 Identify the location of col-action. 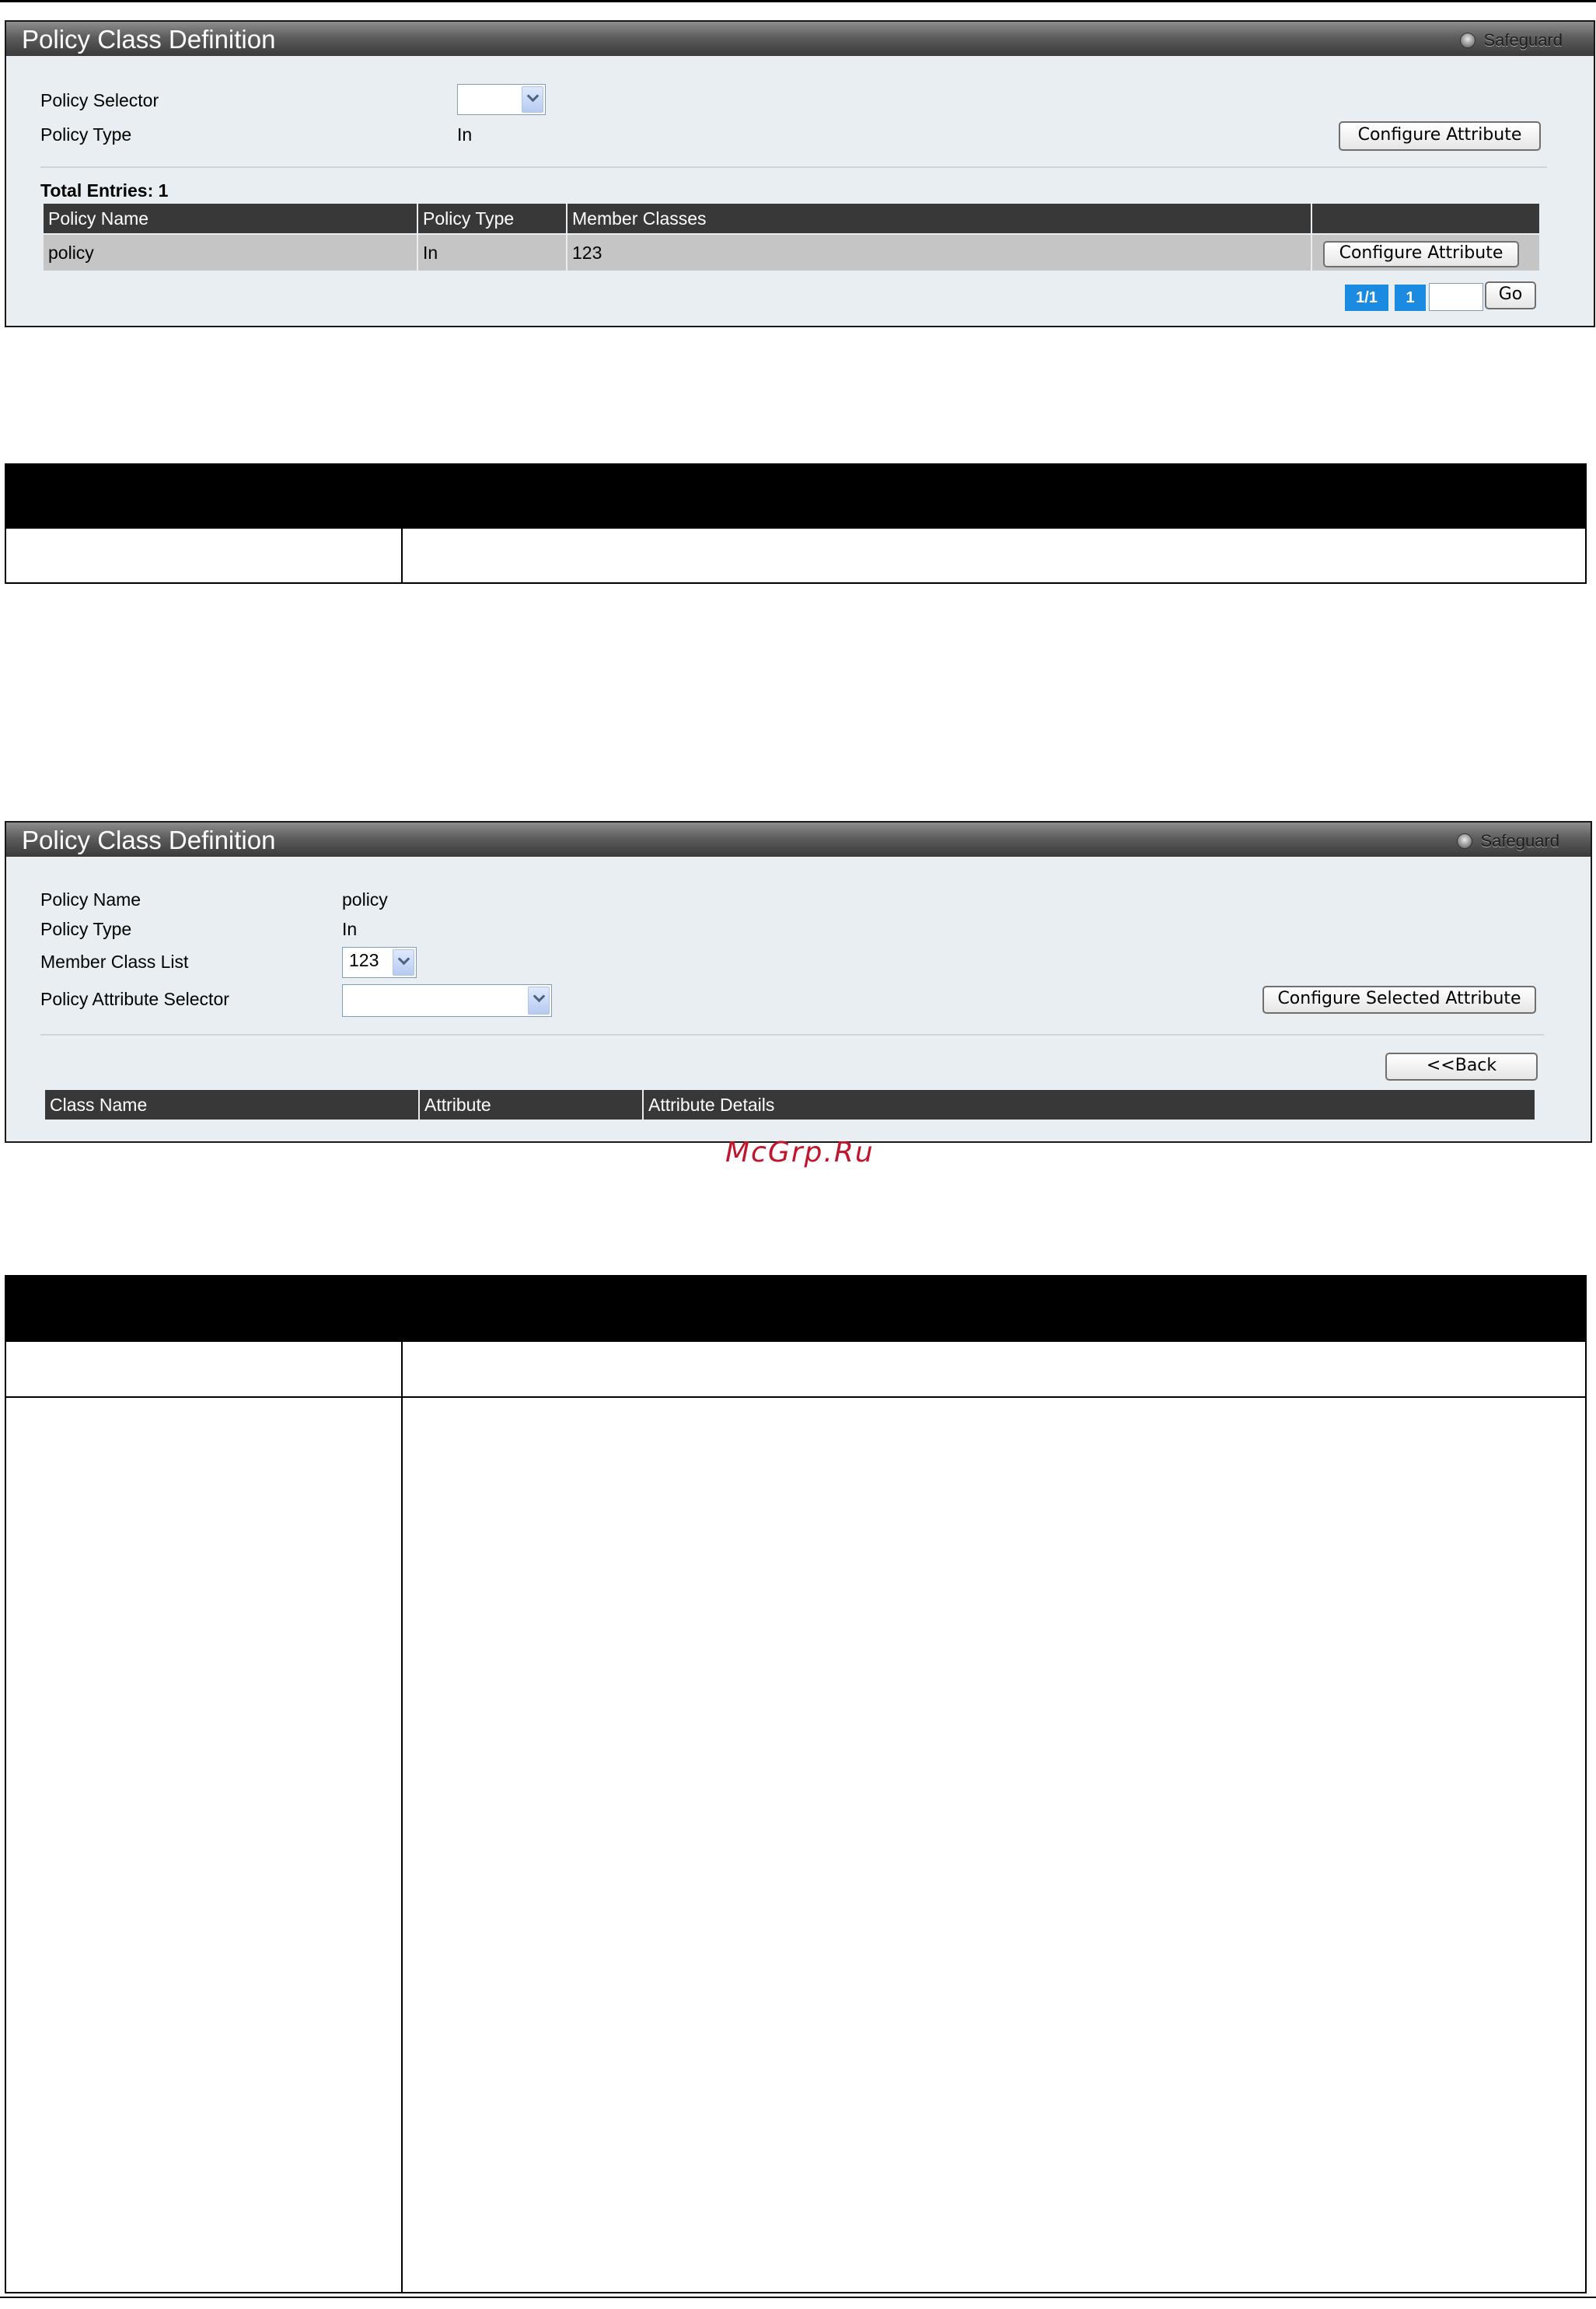
(1426, 219).